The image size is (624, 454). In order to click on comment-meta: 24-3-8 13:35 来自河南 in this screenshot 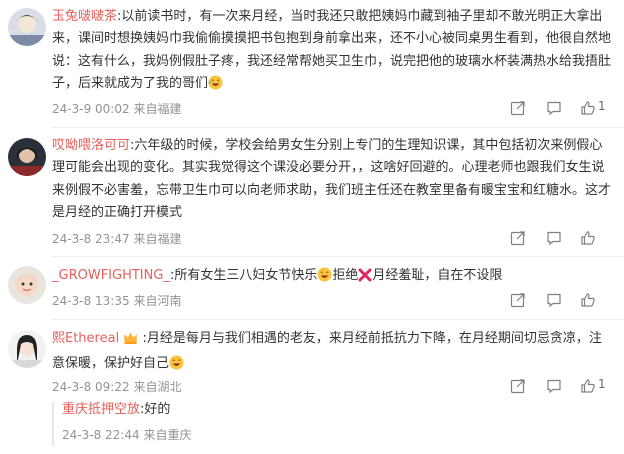, I will do `click(116, 300)`.